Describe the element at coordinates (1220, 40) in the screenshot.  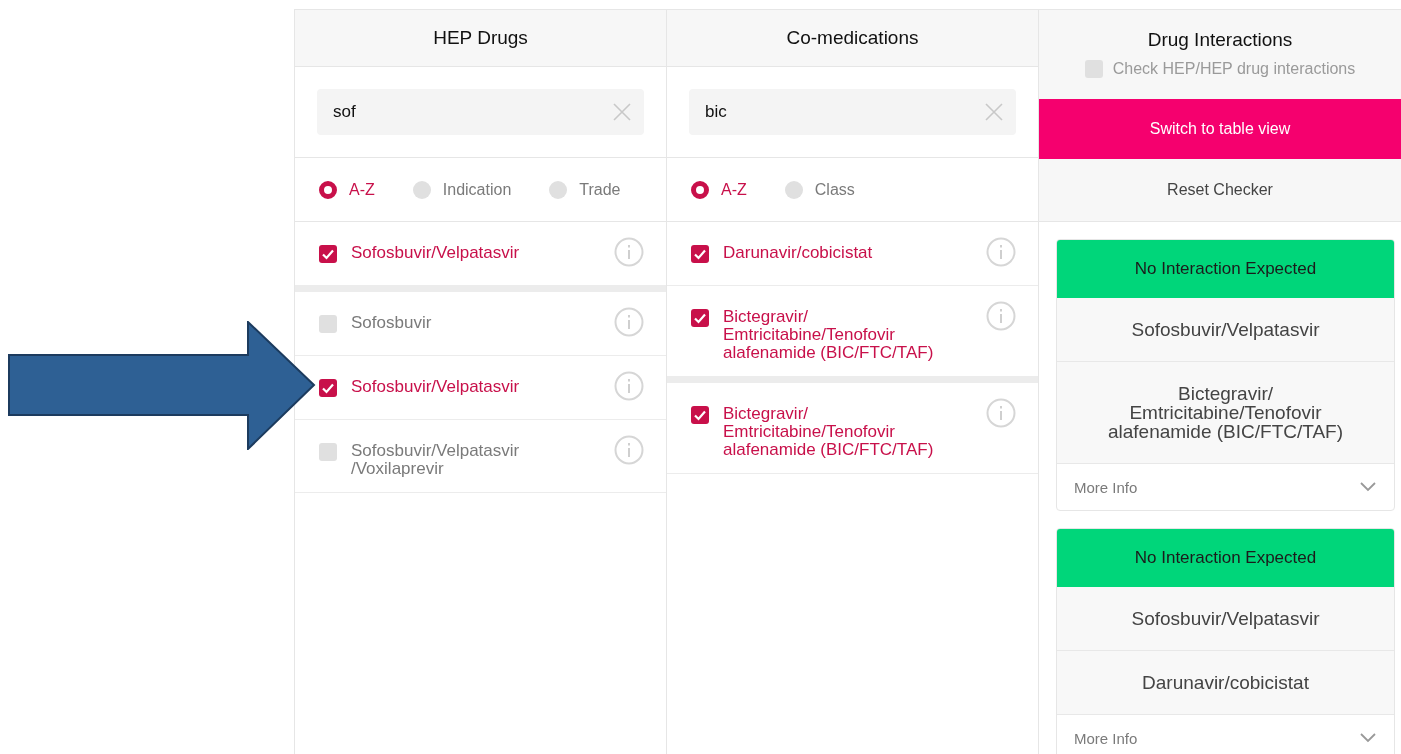
I see `panel-title: Drug Interactions` at that location.